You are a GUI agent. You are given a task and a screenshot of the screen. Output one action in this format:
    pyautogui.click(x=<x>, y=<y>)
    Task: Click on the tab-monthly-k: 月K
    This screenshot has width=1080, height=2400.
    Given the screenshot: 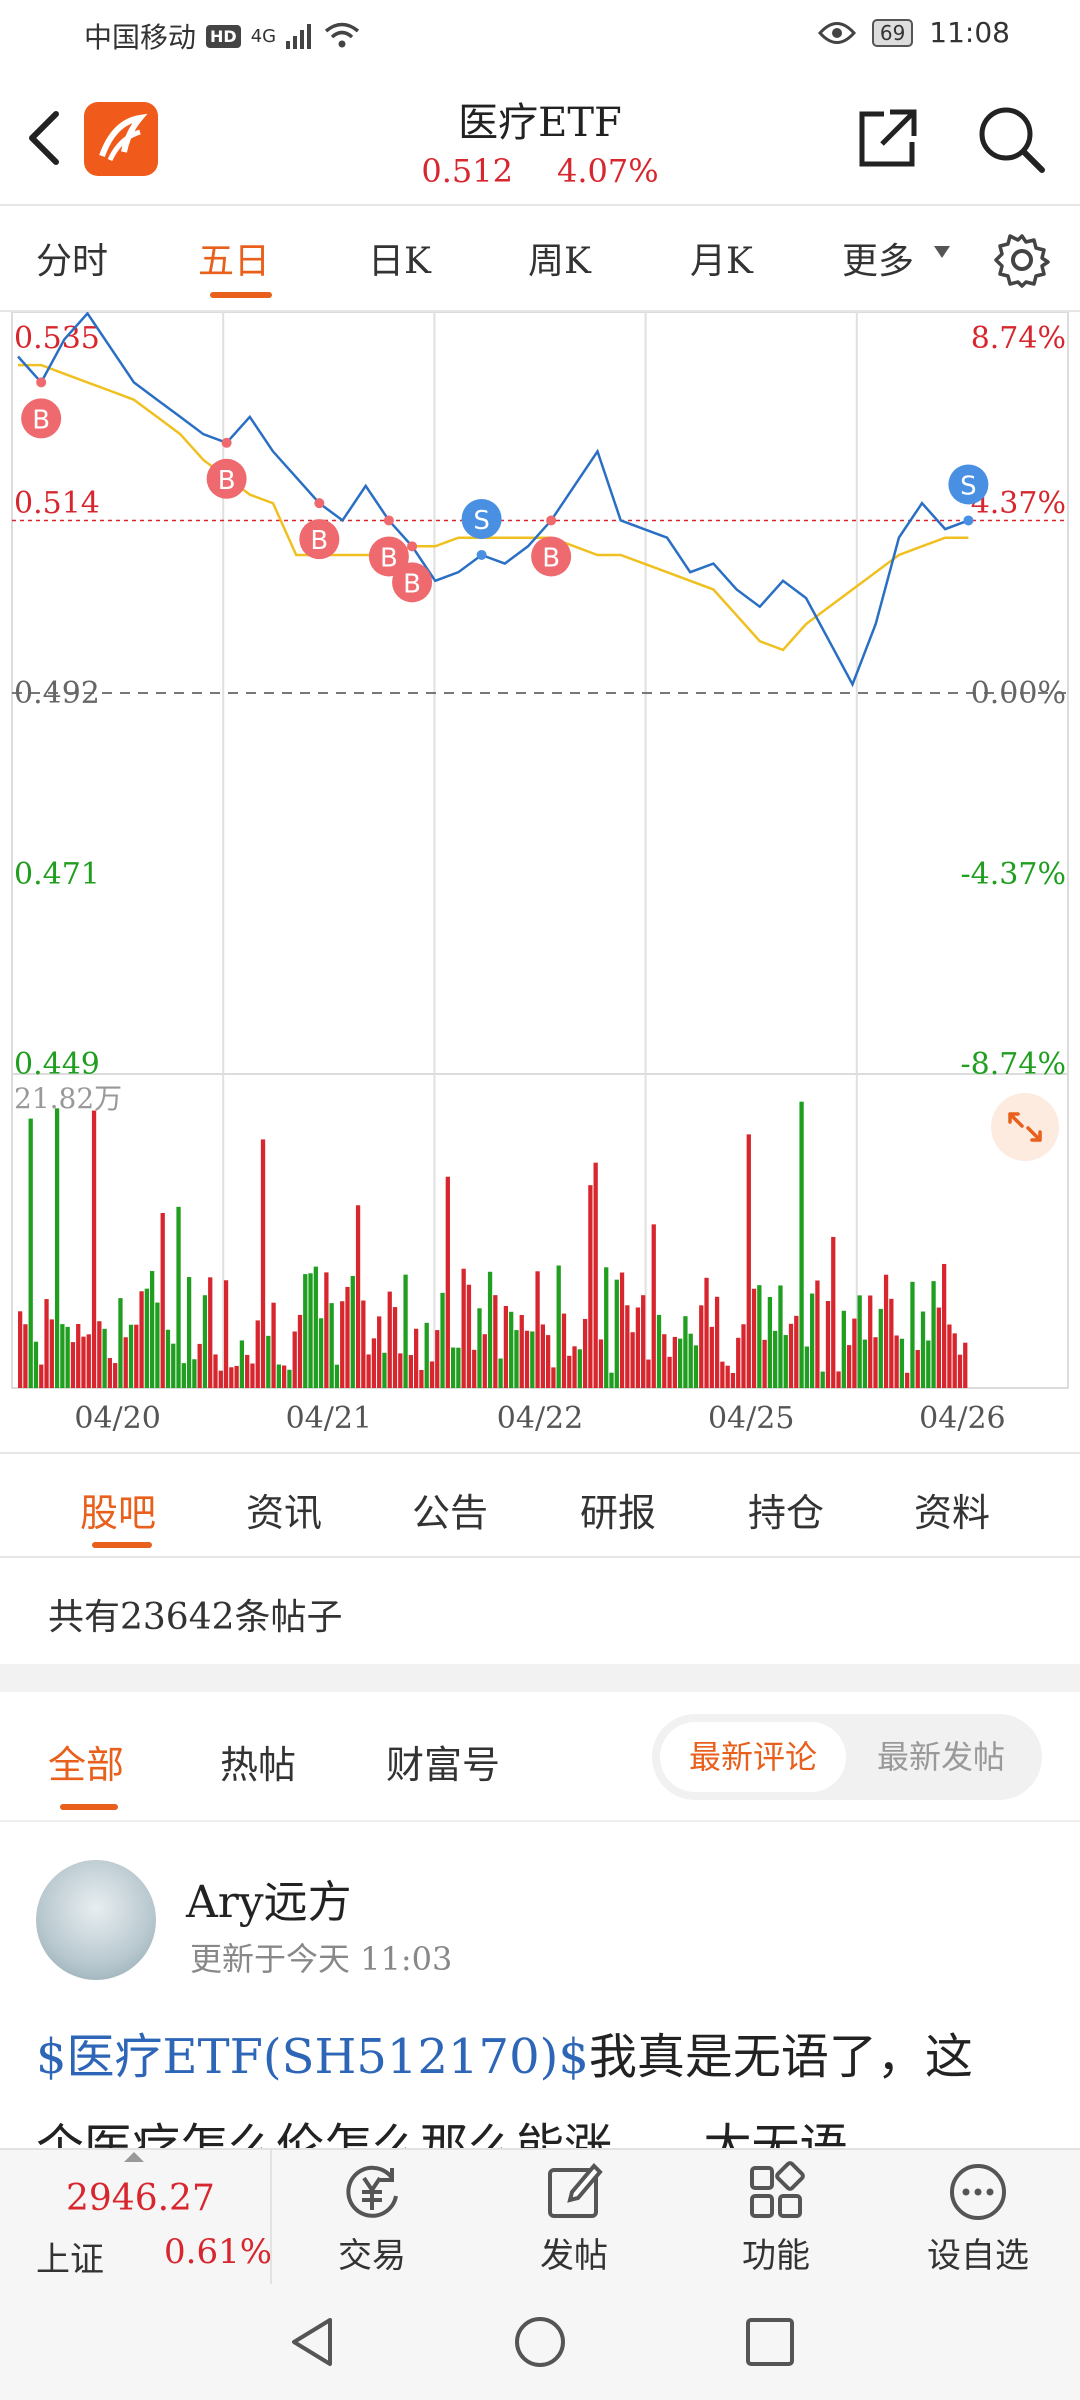 What is the action you would take?
    pyautogui.click(x=721, y=258)
    